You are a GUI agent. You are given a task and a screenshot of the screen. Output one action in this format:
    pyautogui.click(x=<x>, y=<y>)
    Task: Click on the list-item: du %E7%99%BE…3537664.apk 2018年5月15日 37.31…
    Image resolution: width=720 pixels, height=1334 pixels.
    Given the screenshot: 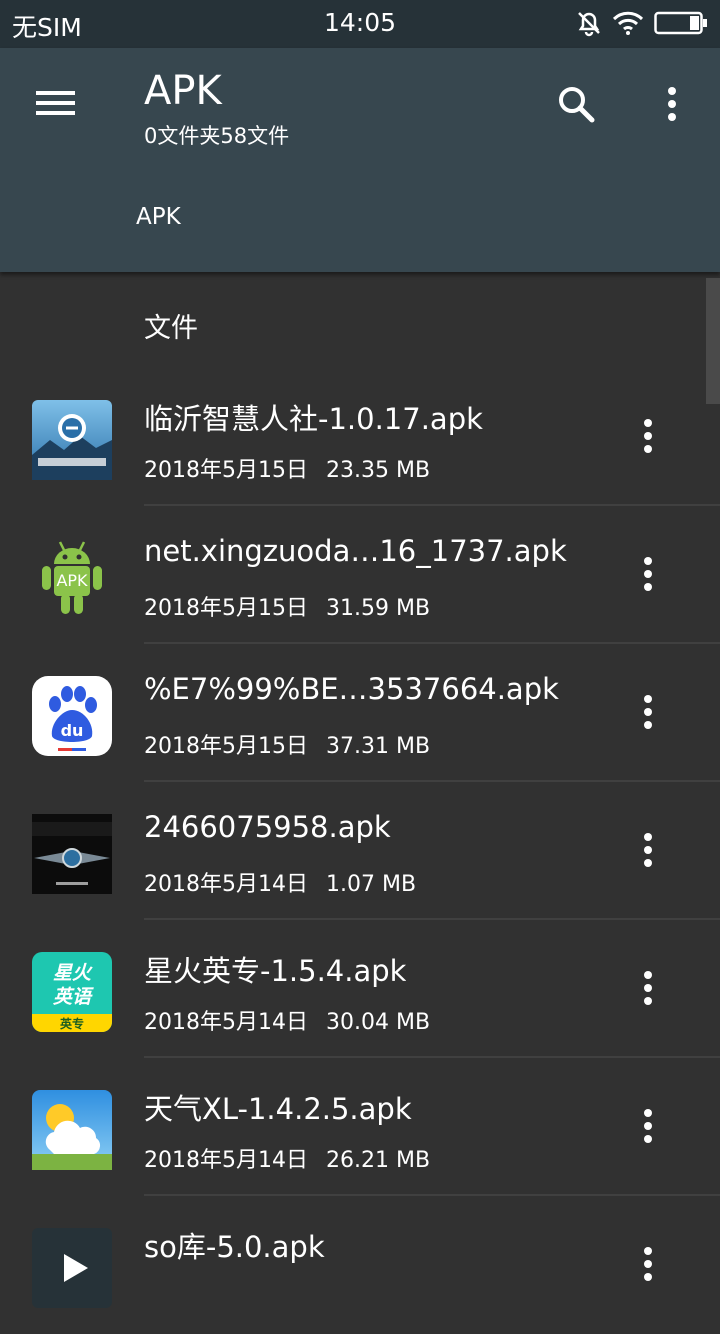 What is the action you would take?
    pyautogui.click(x=360, y=713)
    